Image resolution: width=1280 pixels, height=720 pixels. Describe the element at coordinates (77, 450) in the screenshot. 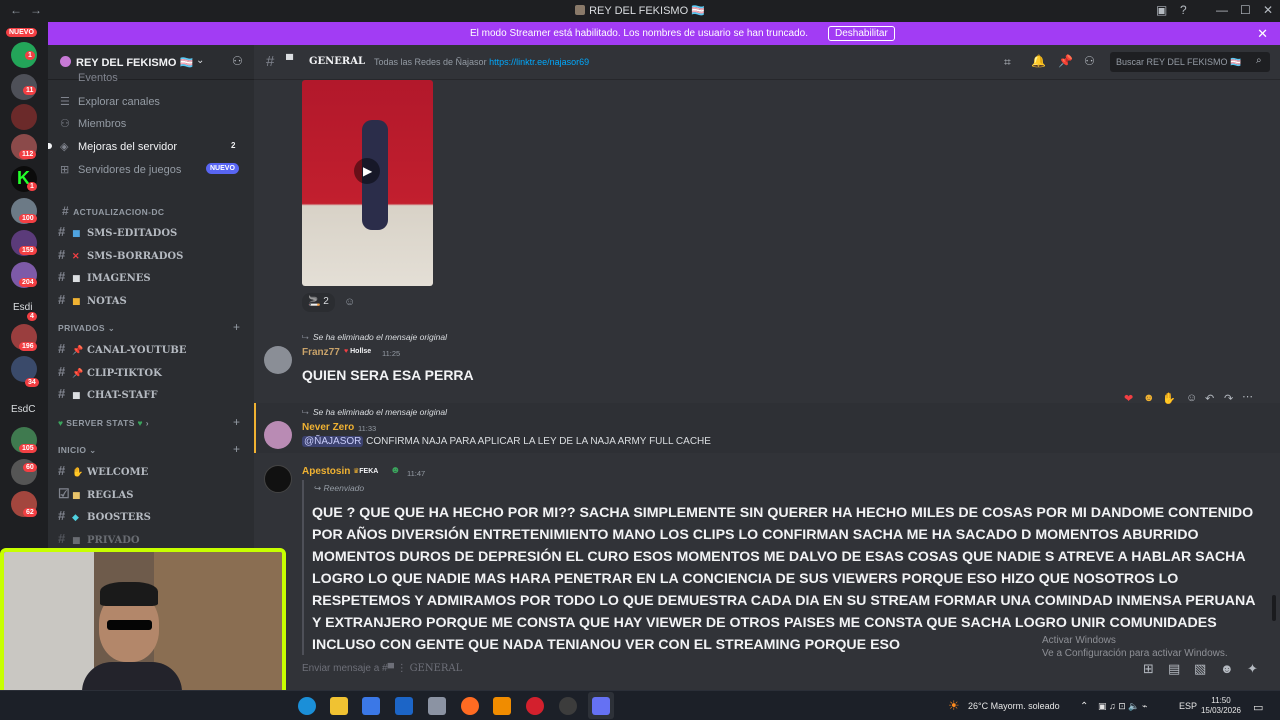

I see `category-inicio: INICIO ⌄` at that location.